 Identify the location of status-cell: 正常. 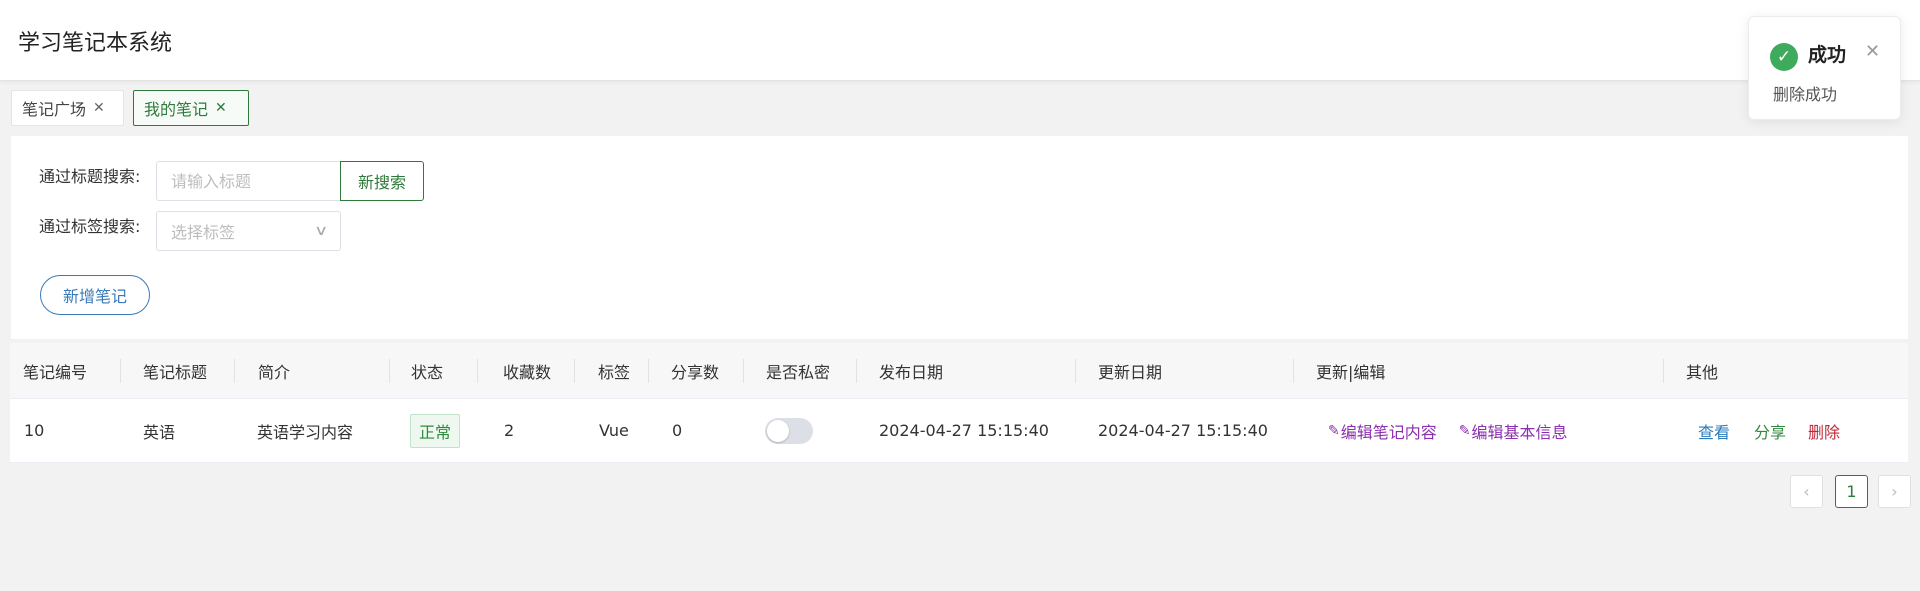
(435, 430).